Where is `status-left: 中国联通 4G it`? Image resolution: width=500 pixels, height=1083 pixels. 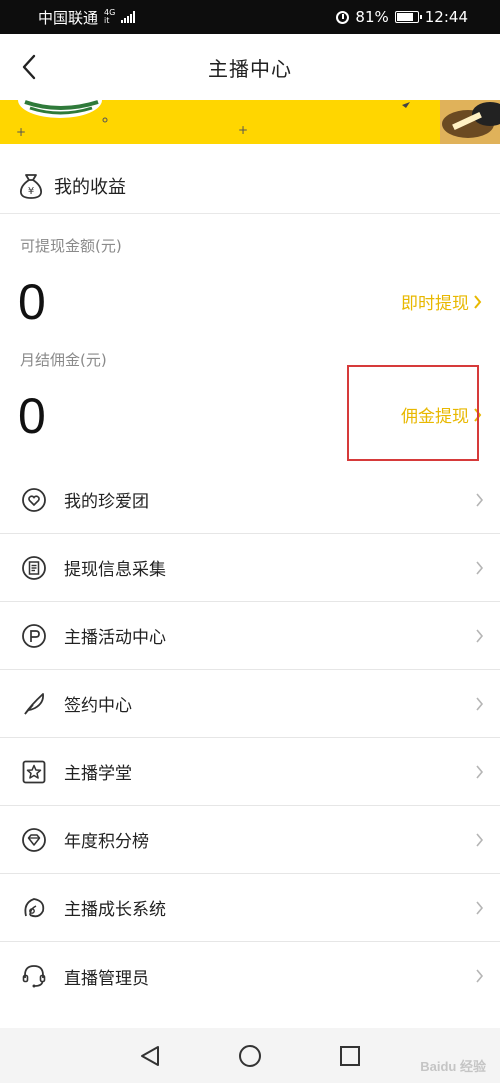
status-left: 中国联通 4G it is located at coordinates (87, 17).